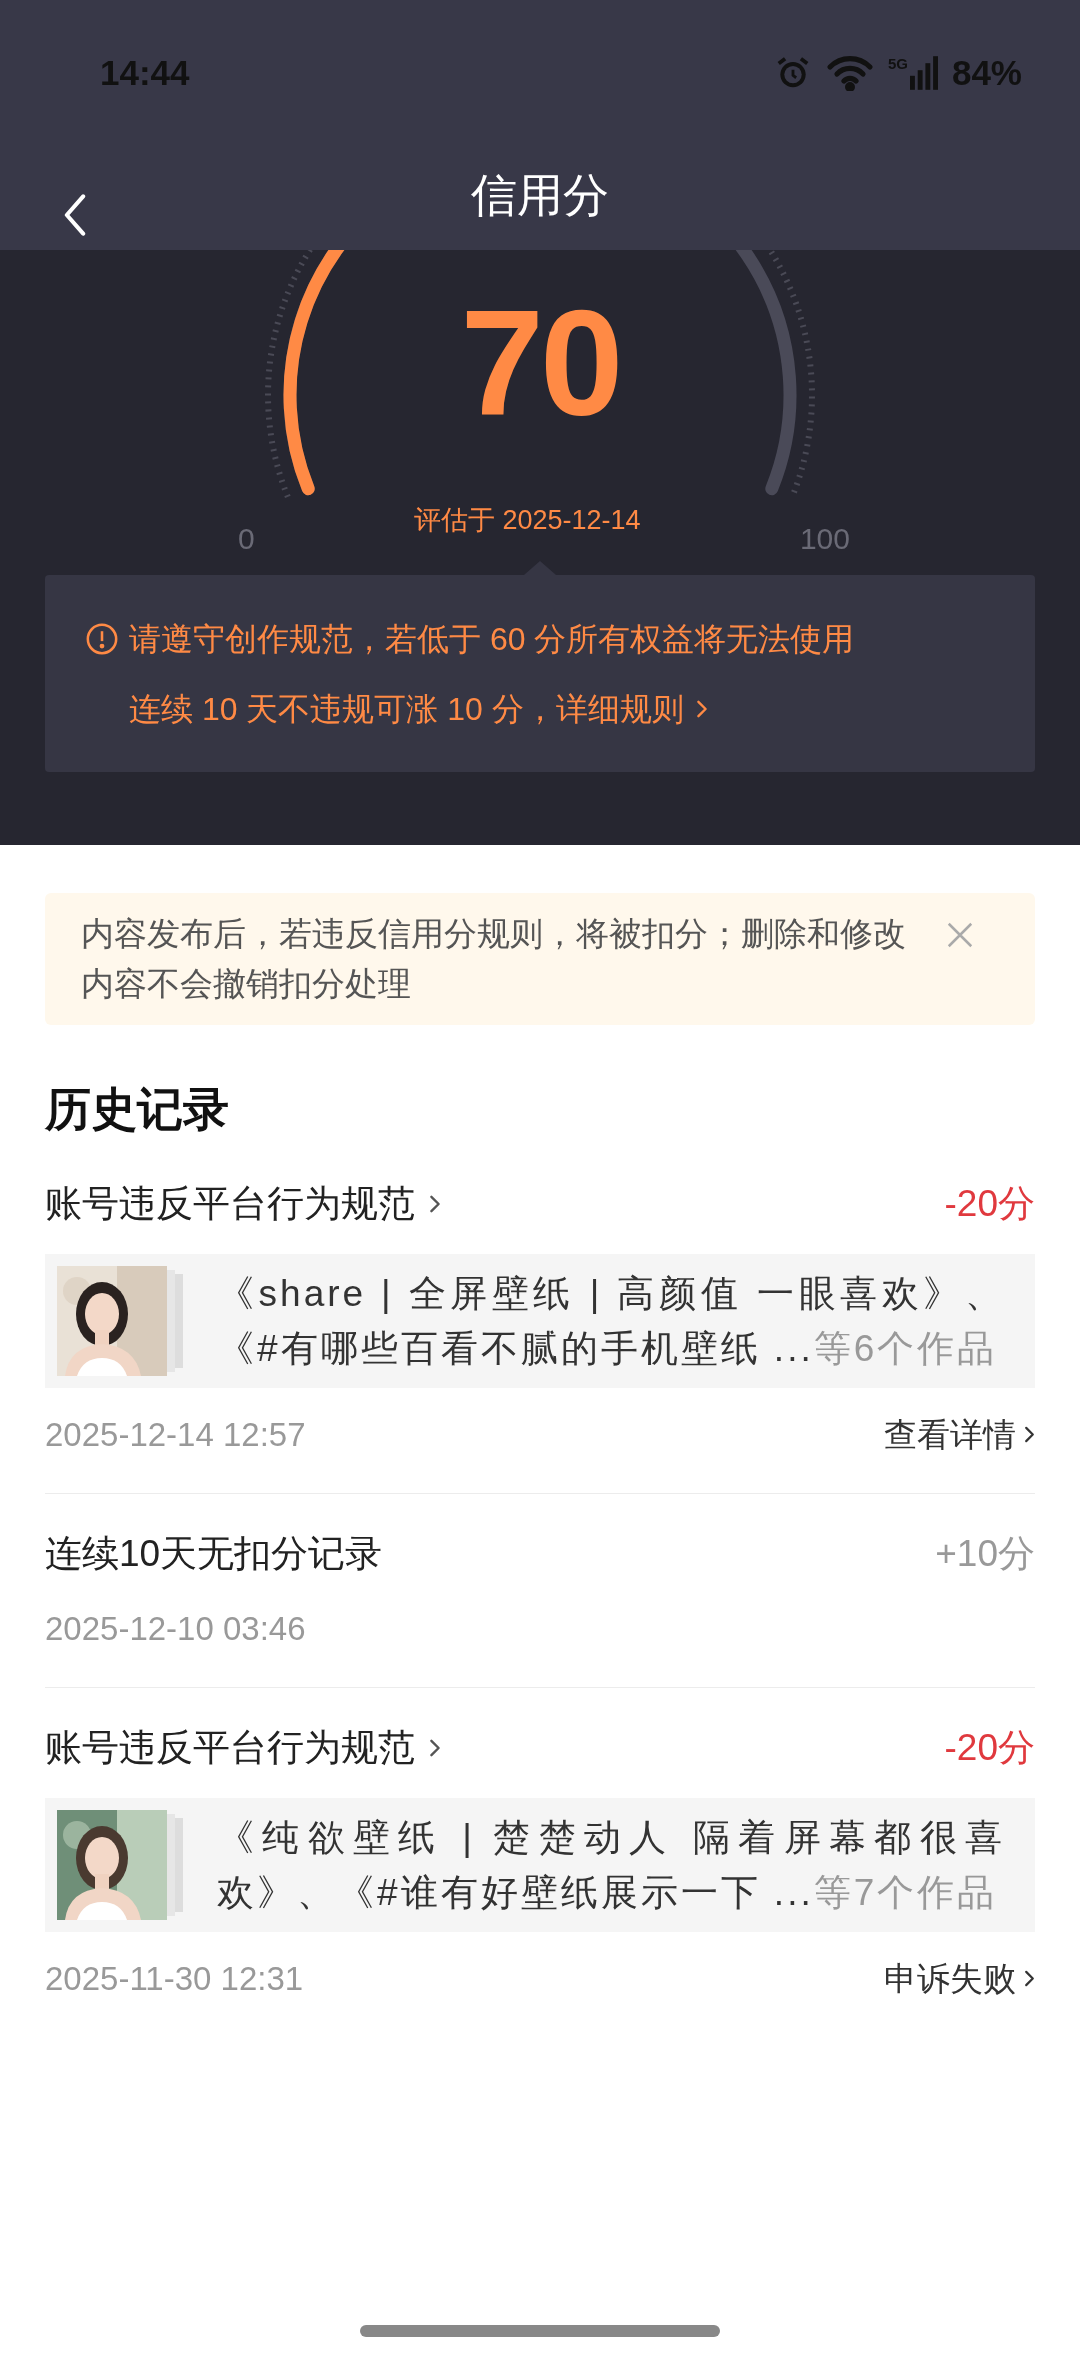 The height and width of the screenshot is (2373, 1080). What do you see at coordinates (145, 72) in the screenshot?
I see `status-time: 14:44` at bounding box center [145, 72].